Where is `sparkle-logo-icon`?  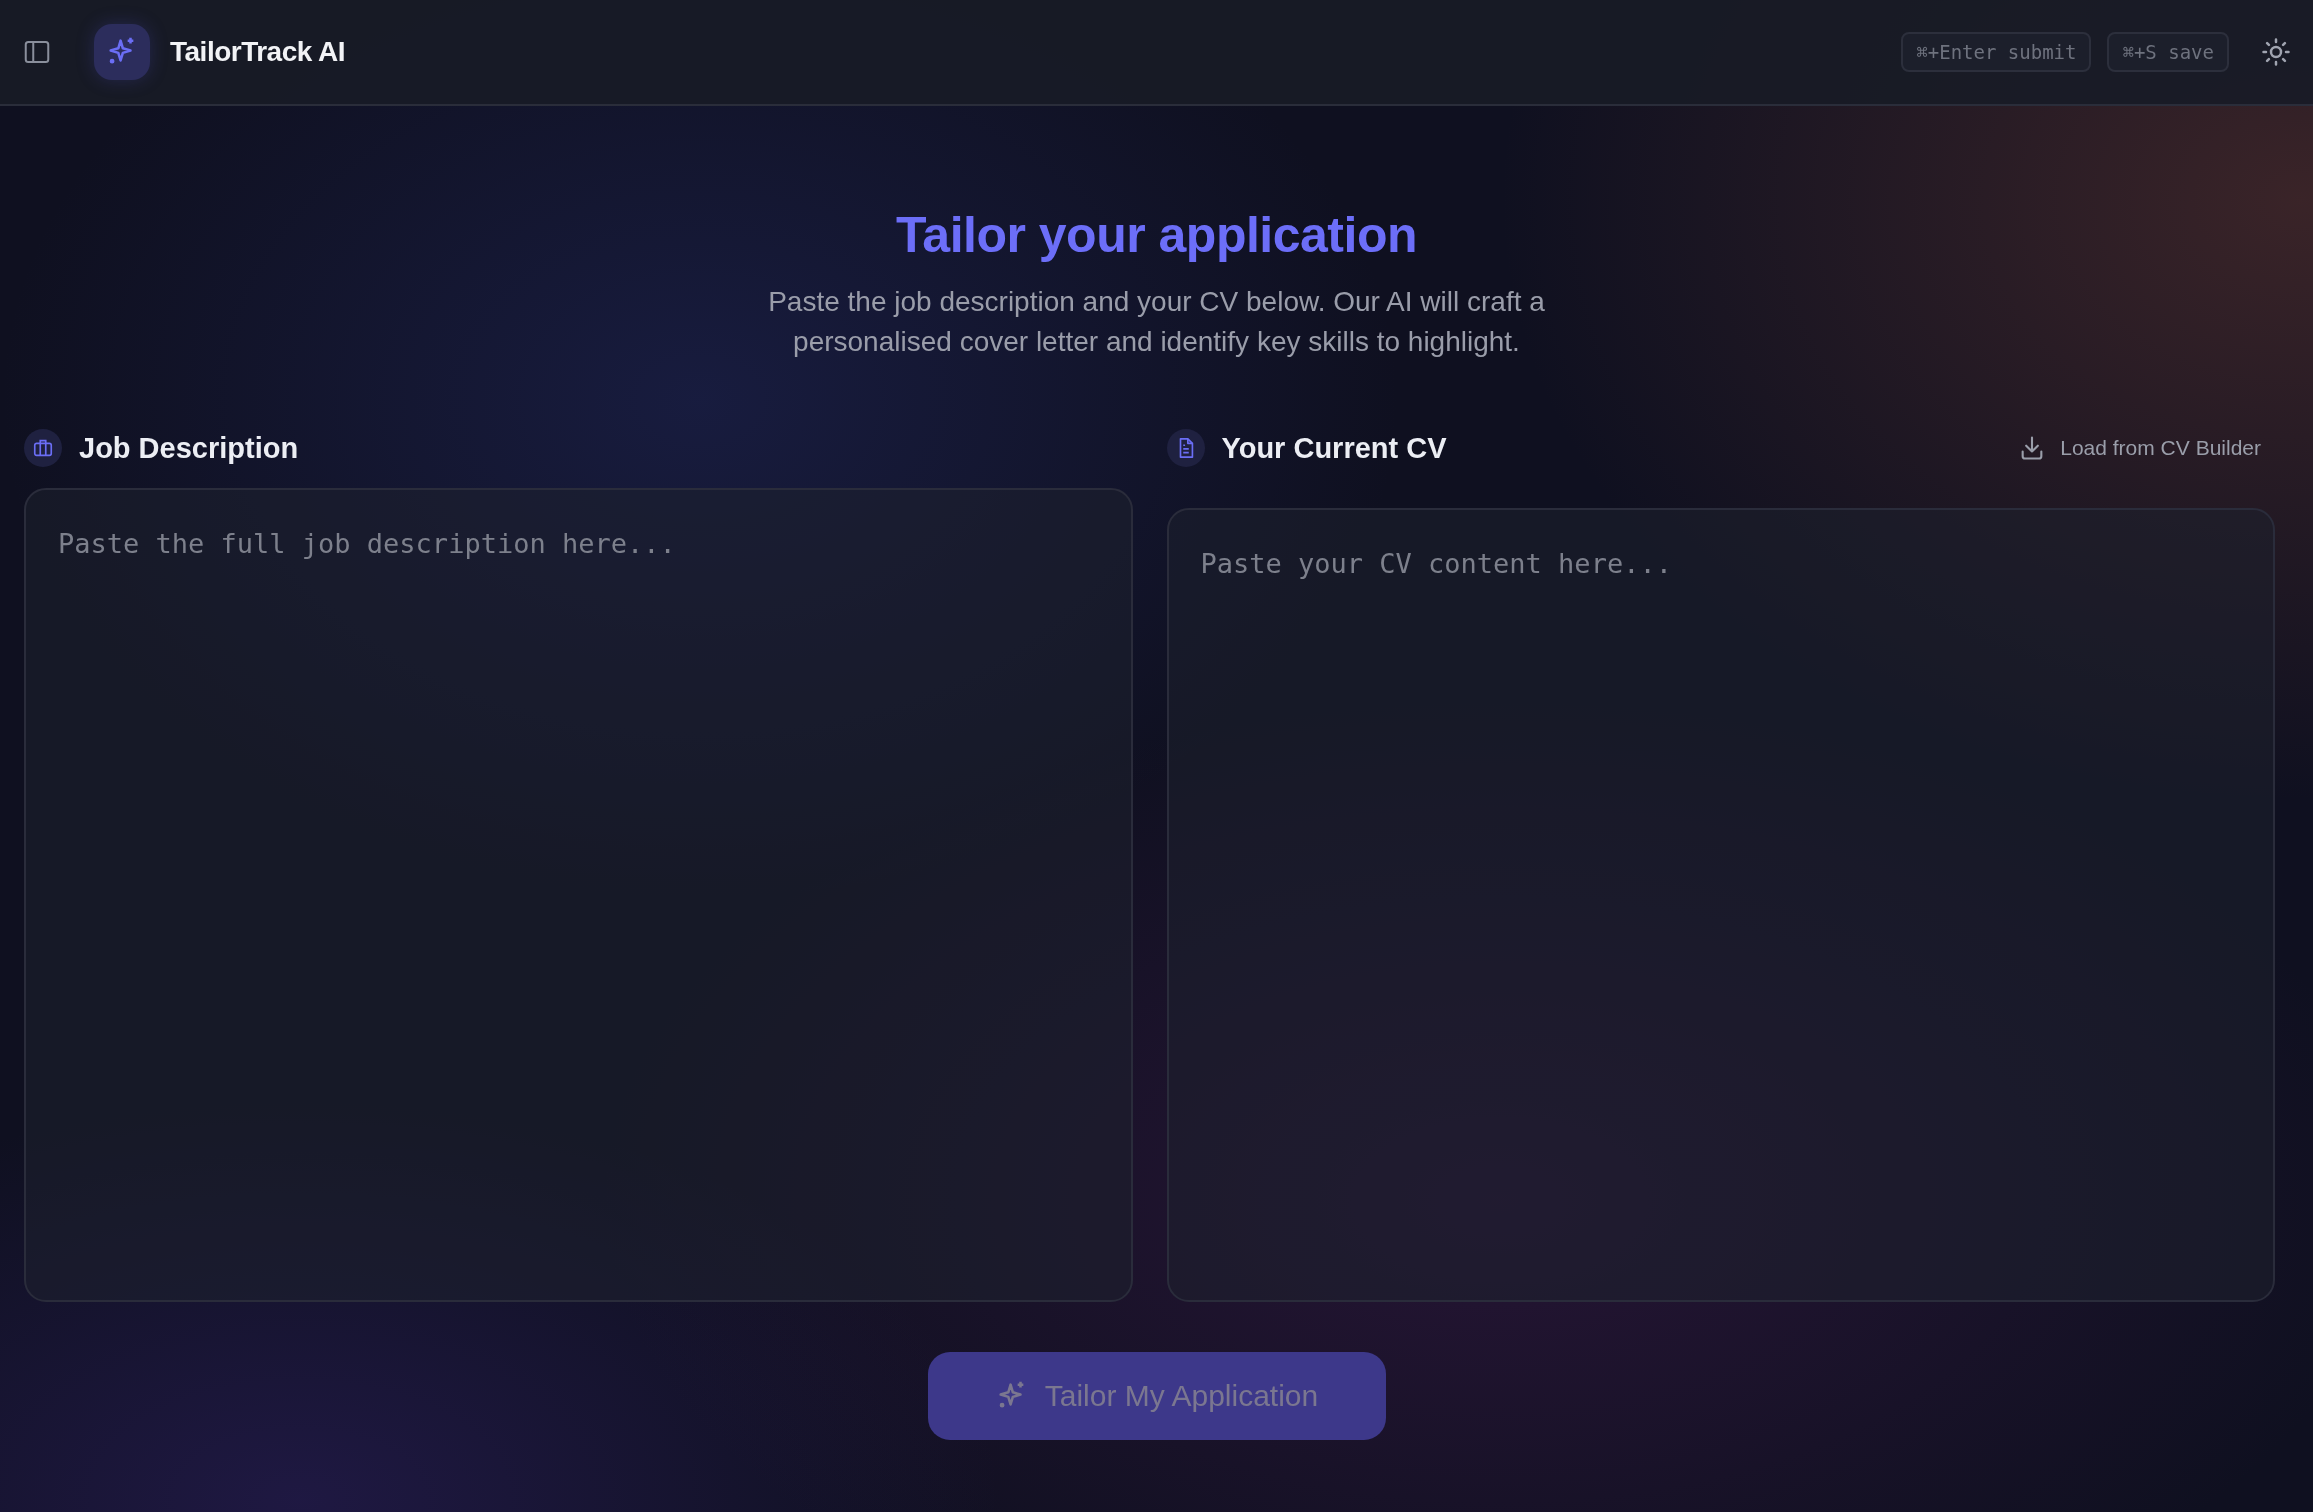
sparkle-logo-icon is located at coordinates (122, 52).